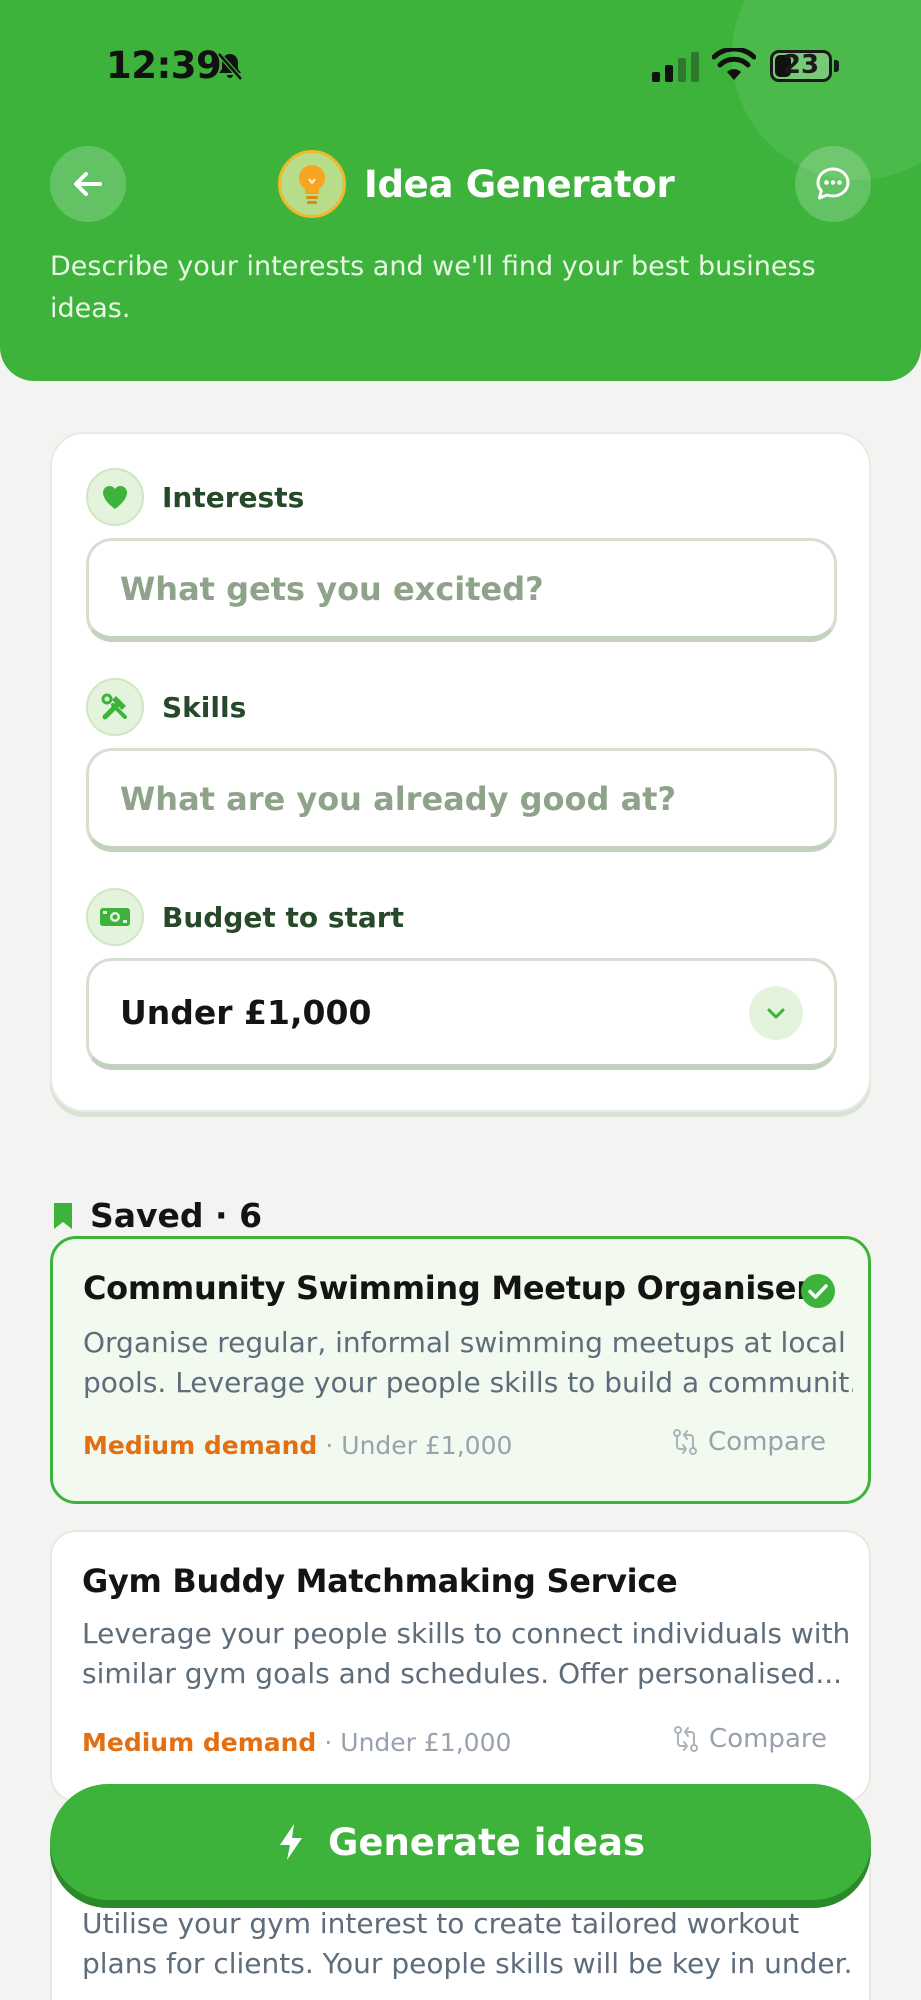 The image size is (921, 2000). I want to click on money-icon, so click(115, 917).